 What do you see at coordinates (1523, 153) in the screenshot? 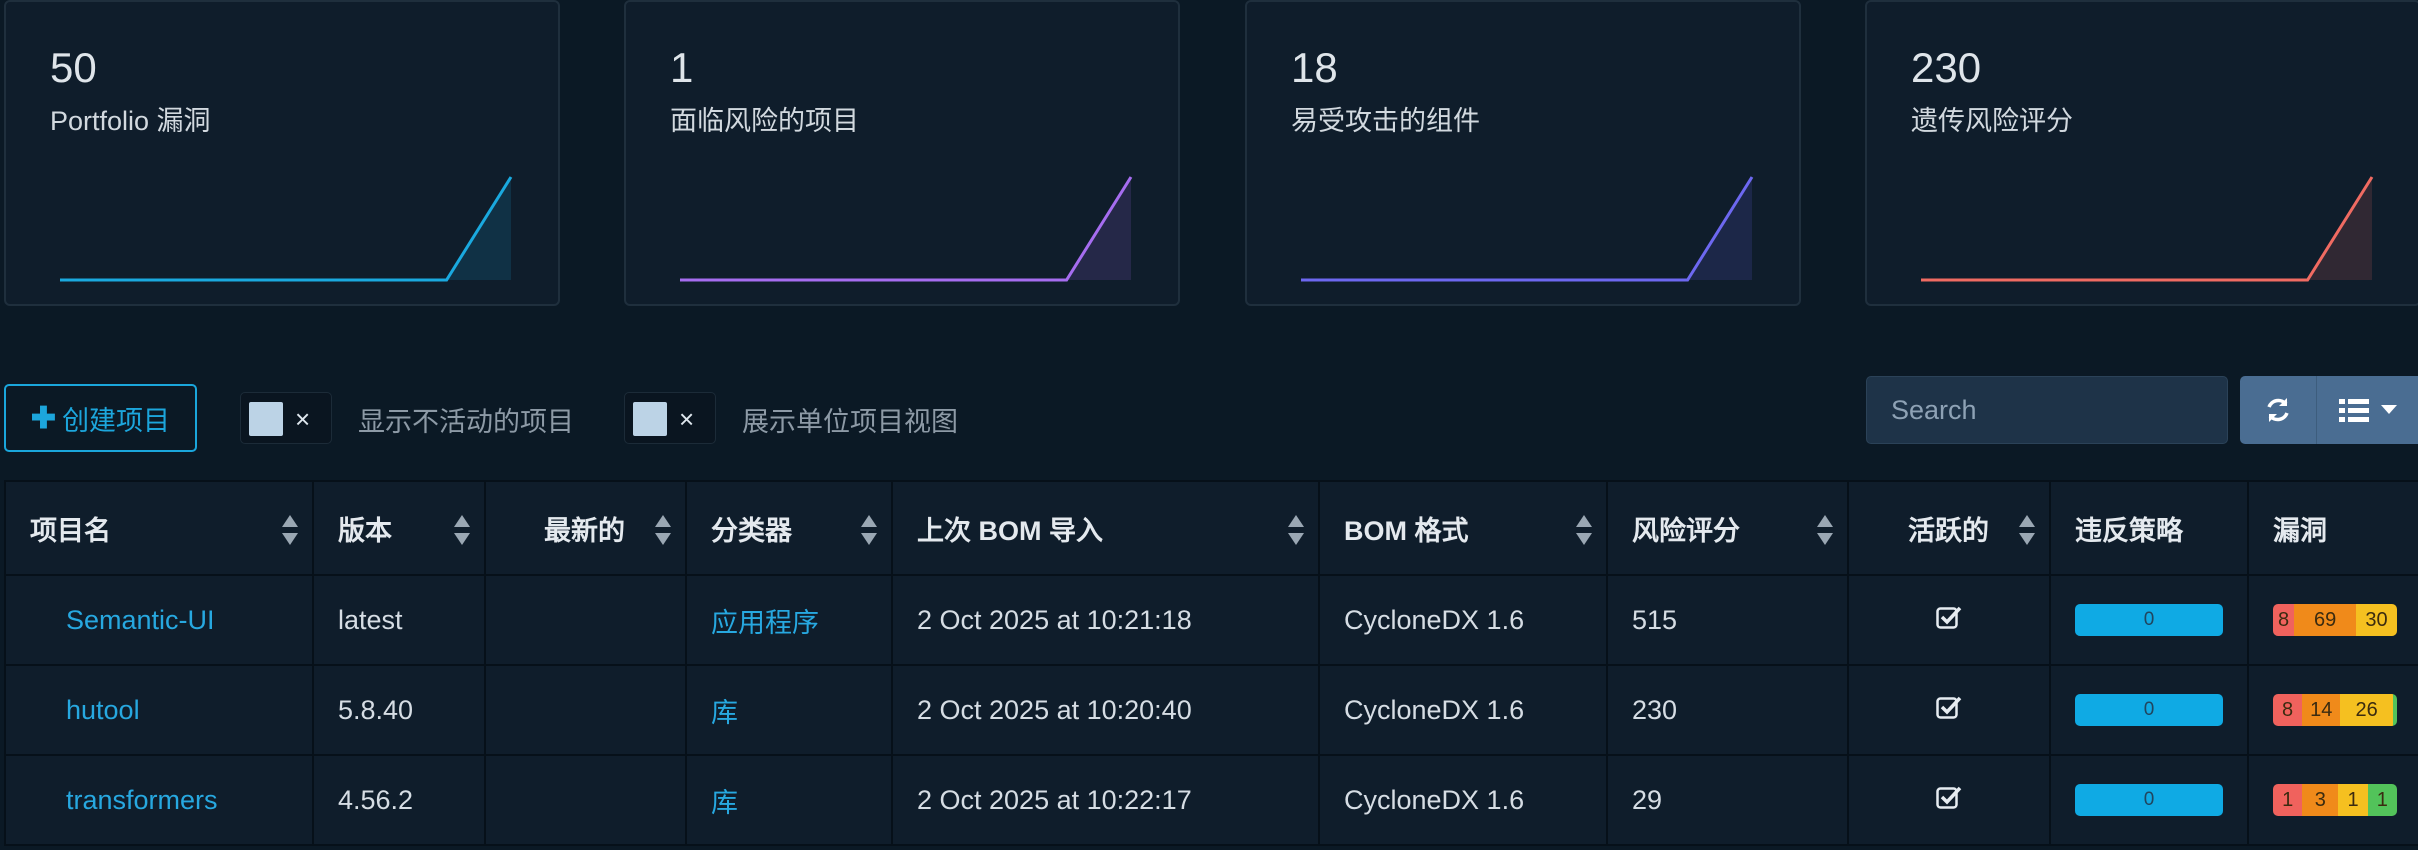
I see `metric-card-vulnerable-components: 18 易受攻击的组件` at bounding box center [1523, 153].